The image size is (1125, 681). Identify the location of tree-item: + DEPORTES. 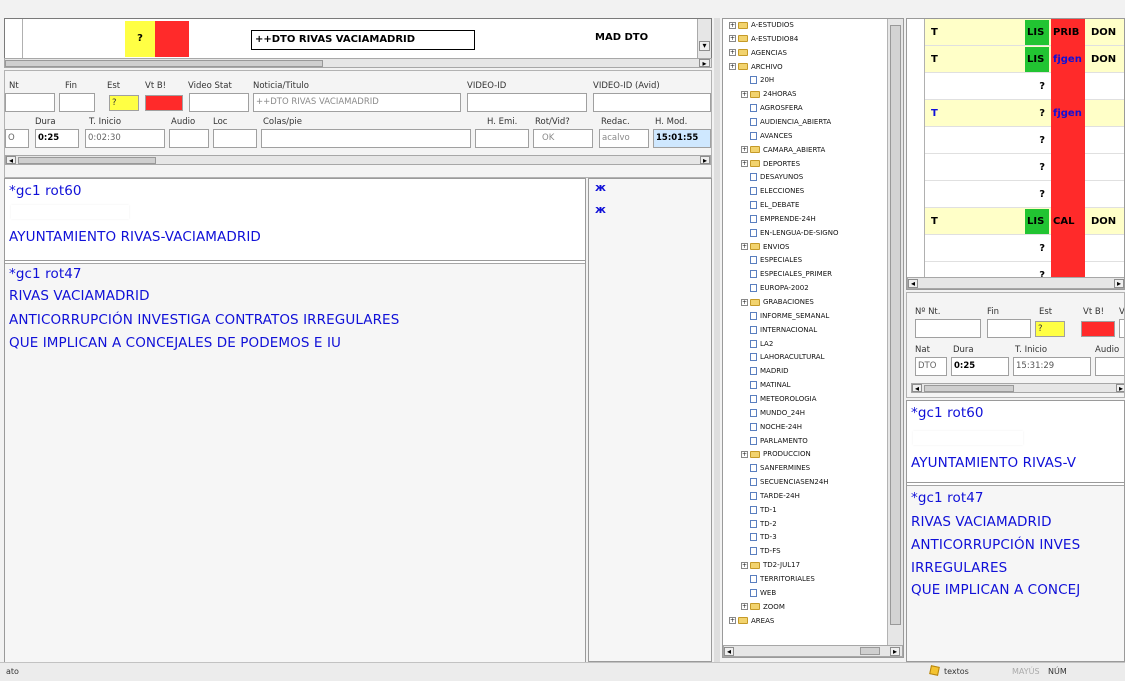
(770, 165).